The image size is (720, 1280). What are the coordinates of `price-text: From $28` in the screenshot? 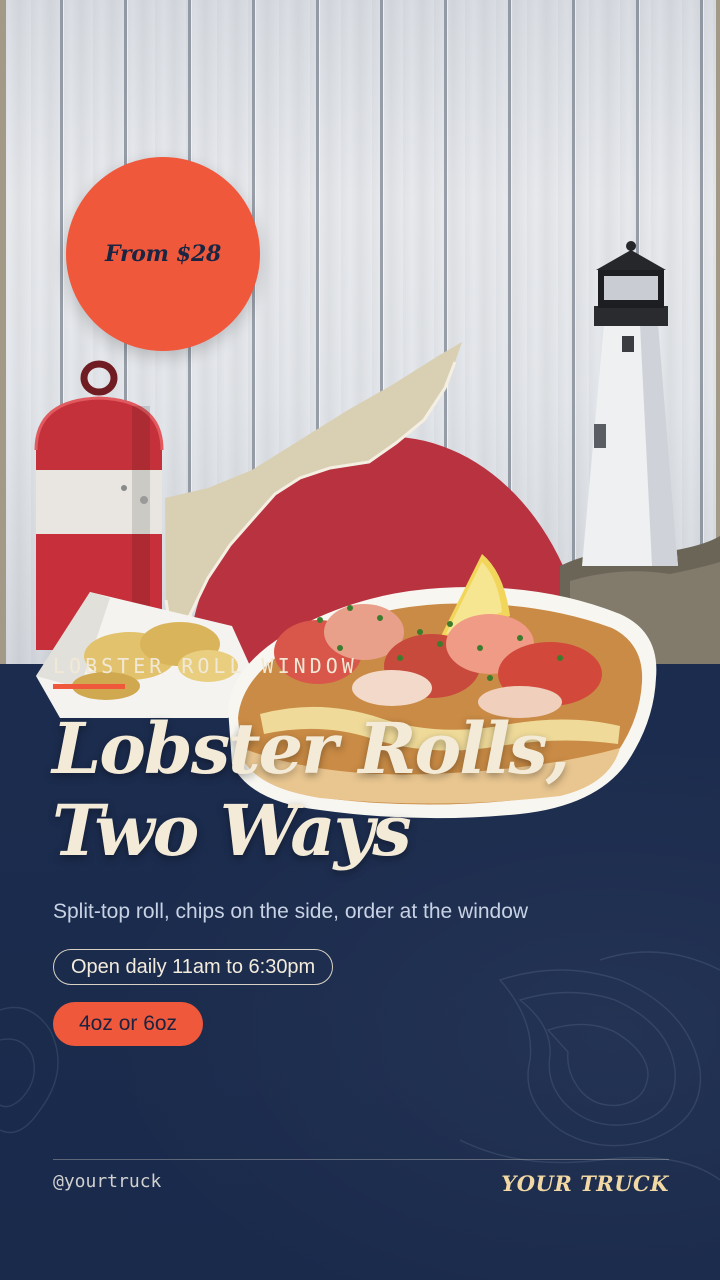 It's located at (163, 254).